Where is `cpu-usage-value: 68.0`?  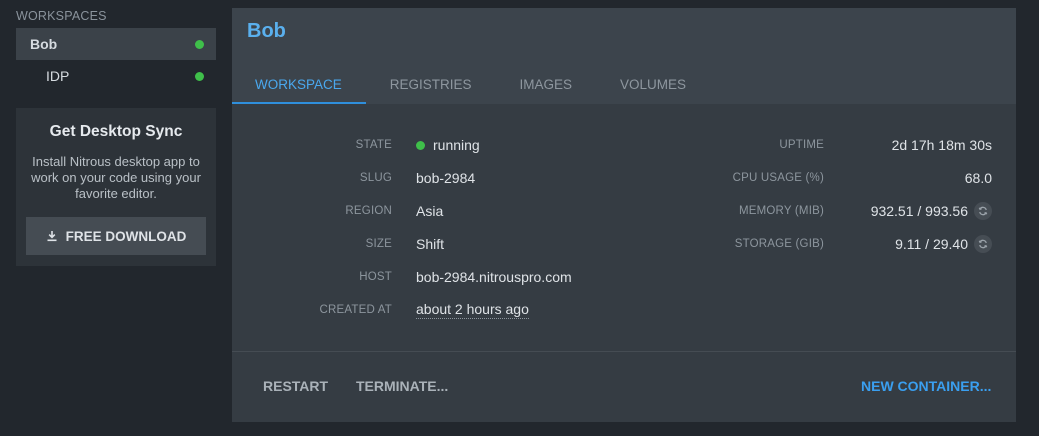
cpu-usage-value: 68.0 is located at coordinates (978, 178).